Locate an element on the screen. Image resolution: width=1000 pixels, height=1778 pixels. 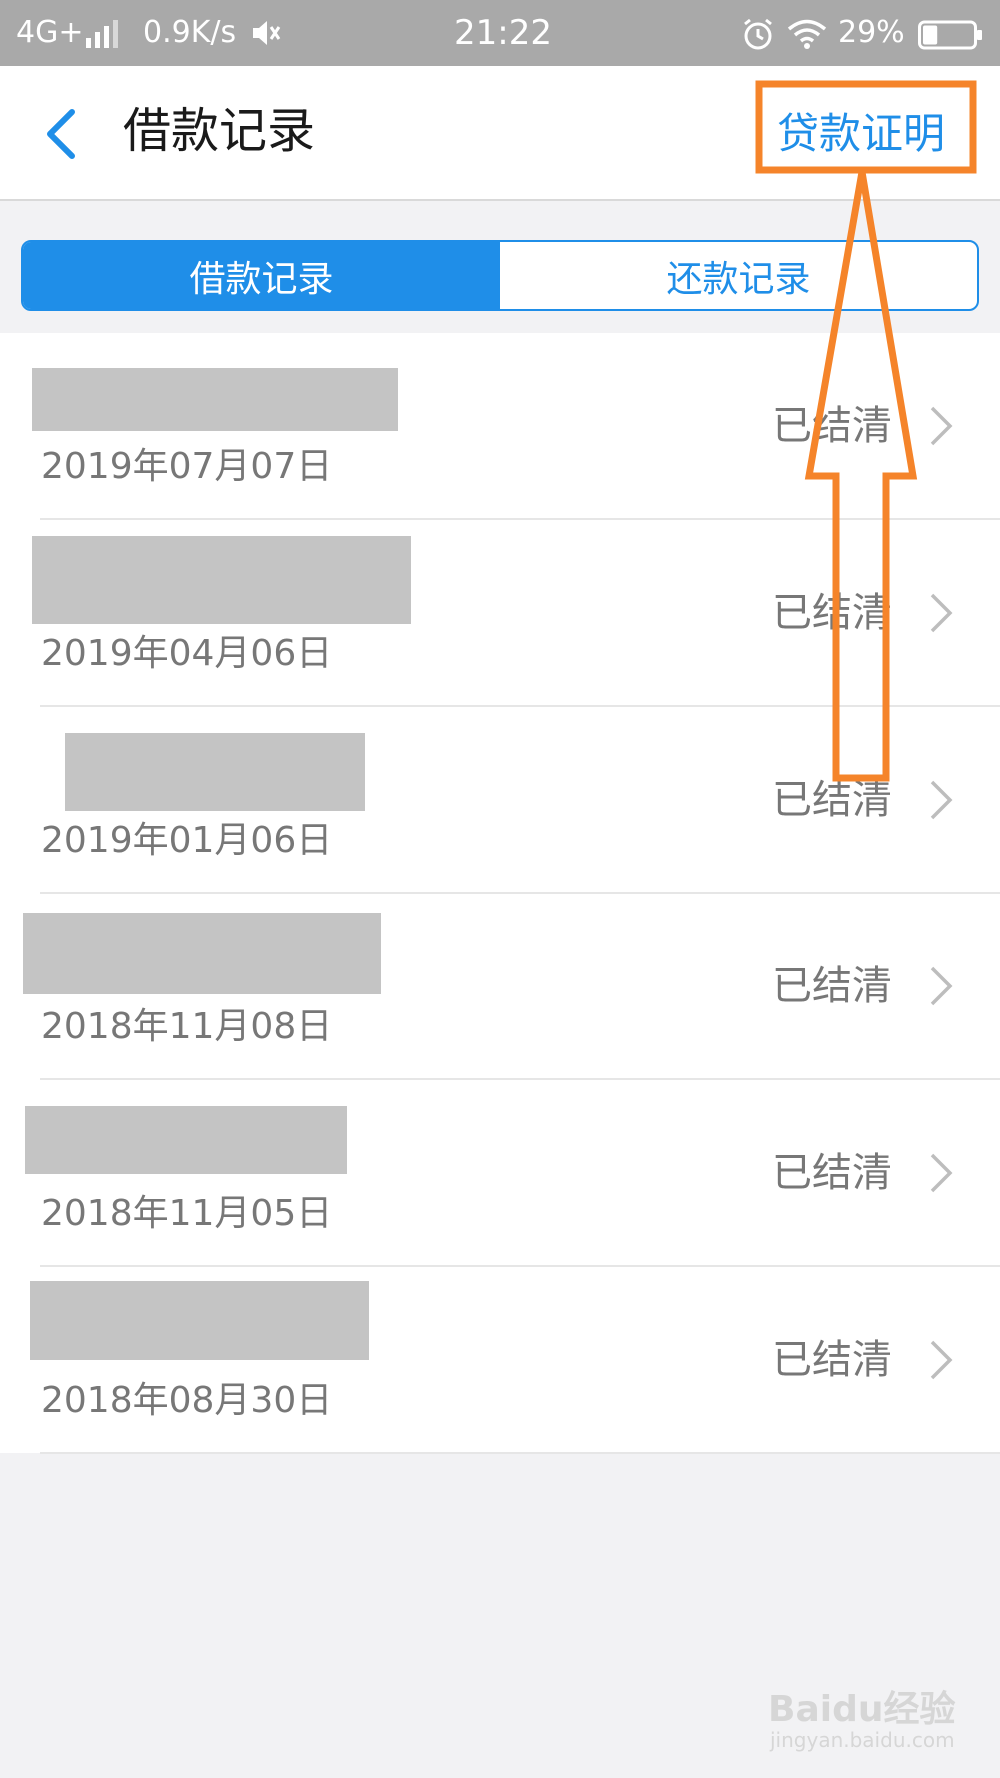
back-arrow-icon is located at coordinates (63, 134).